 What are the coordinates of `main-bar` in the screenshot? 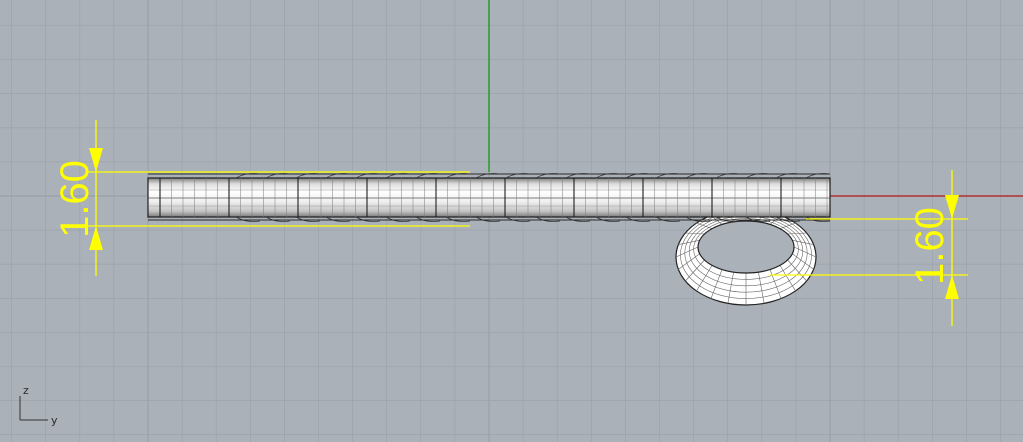 It's located at (489, 197).